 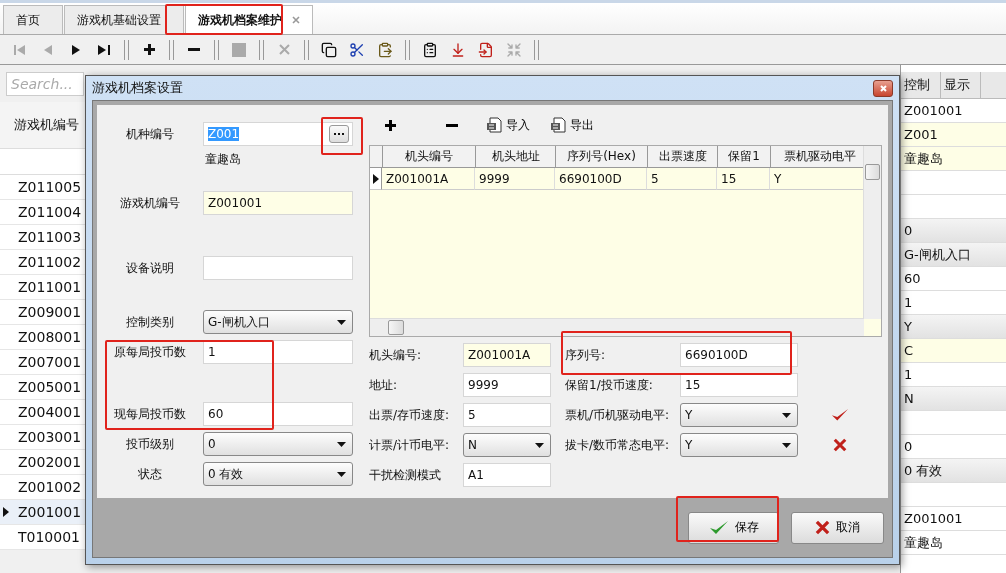 I want to click on highlight-frame, so click(x=342, y=136).